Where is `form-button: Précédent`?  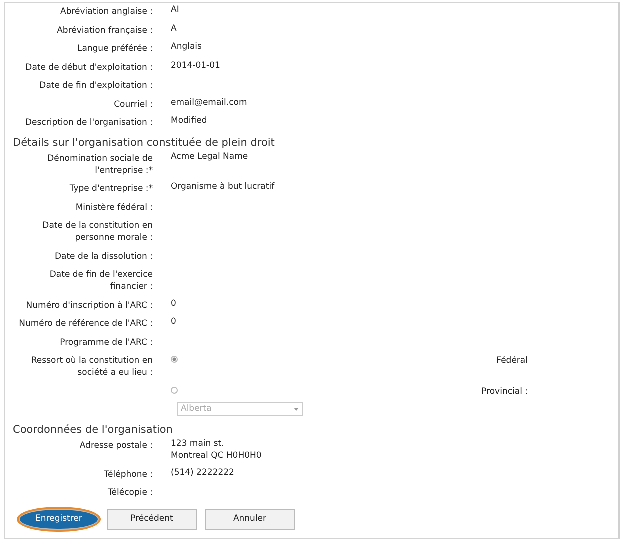 form-button: Précédent is located at coordinates (152, 519).